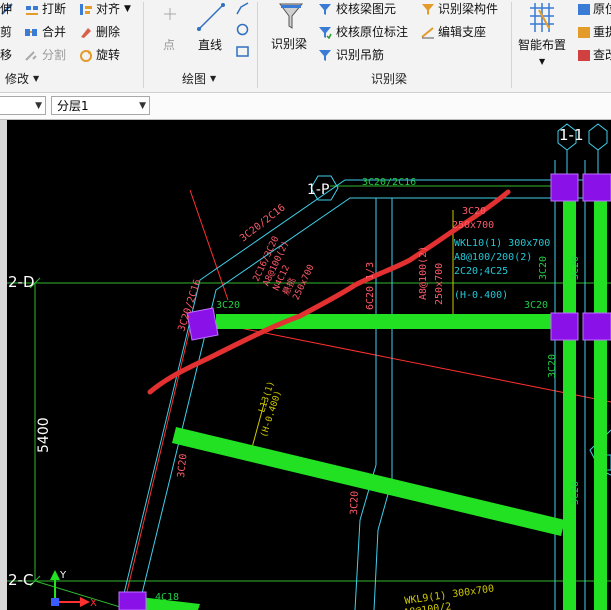  I want to click on layer-select-value: 分层1, so click(73, 106).